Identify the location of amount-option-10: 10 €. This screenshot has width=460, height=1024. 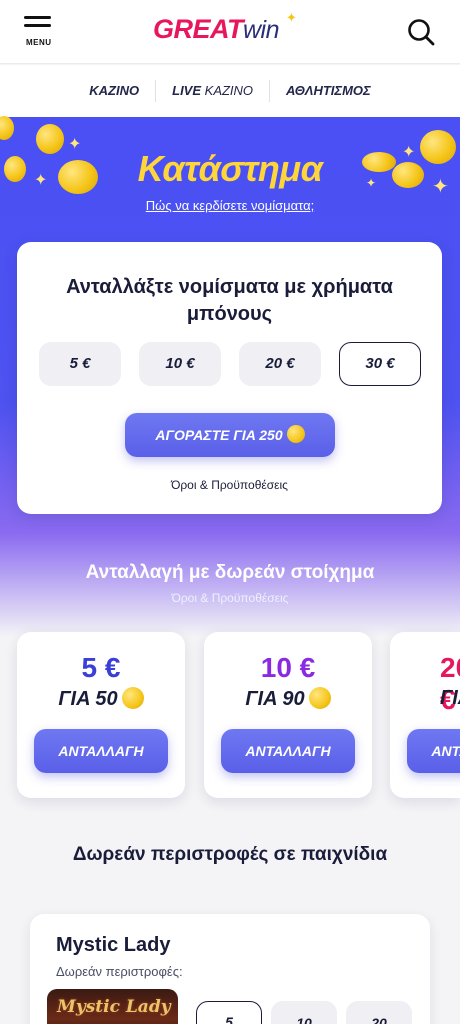
(180, 364).